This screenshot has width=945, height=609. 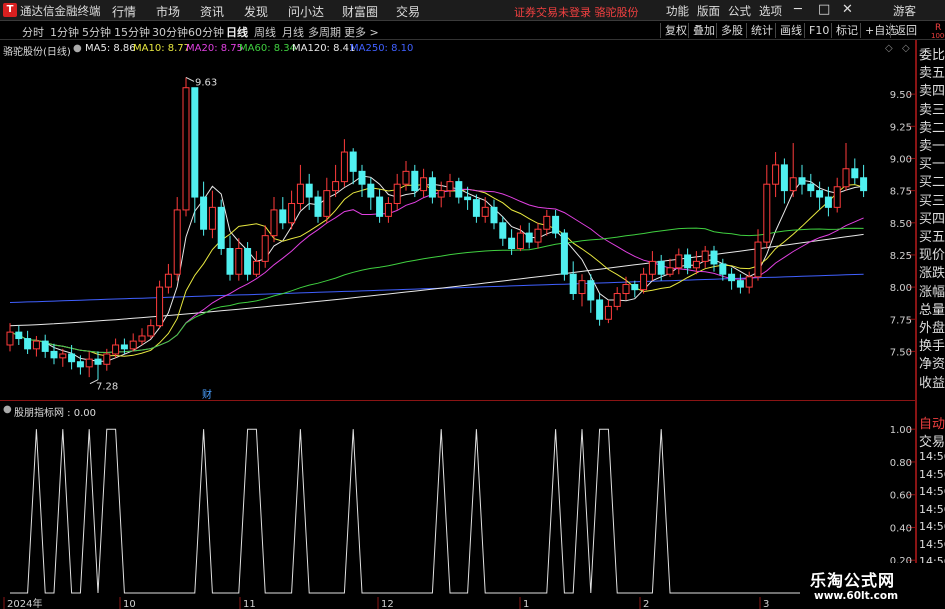 I want to click on login-status: 证券交易未登录 骆驼股份, so click(x=576, y=12).